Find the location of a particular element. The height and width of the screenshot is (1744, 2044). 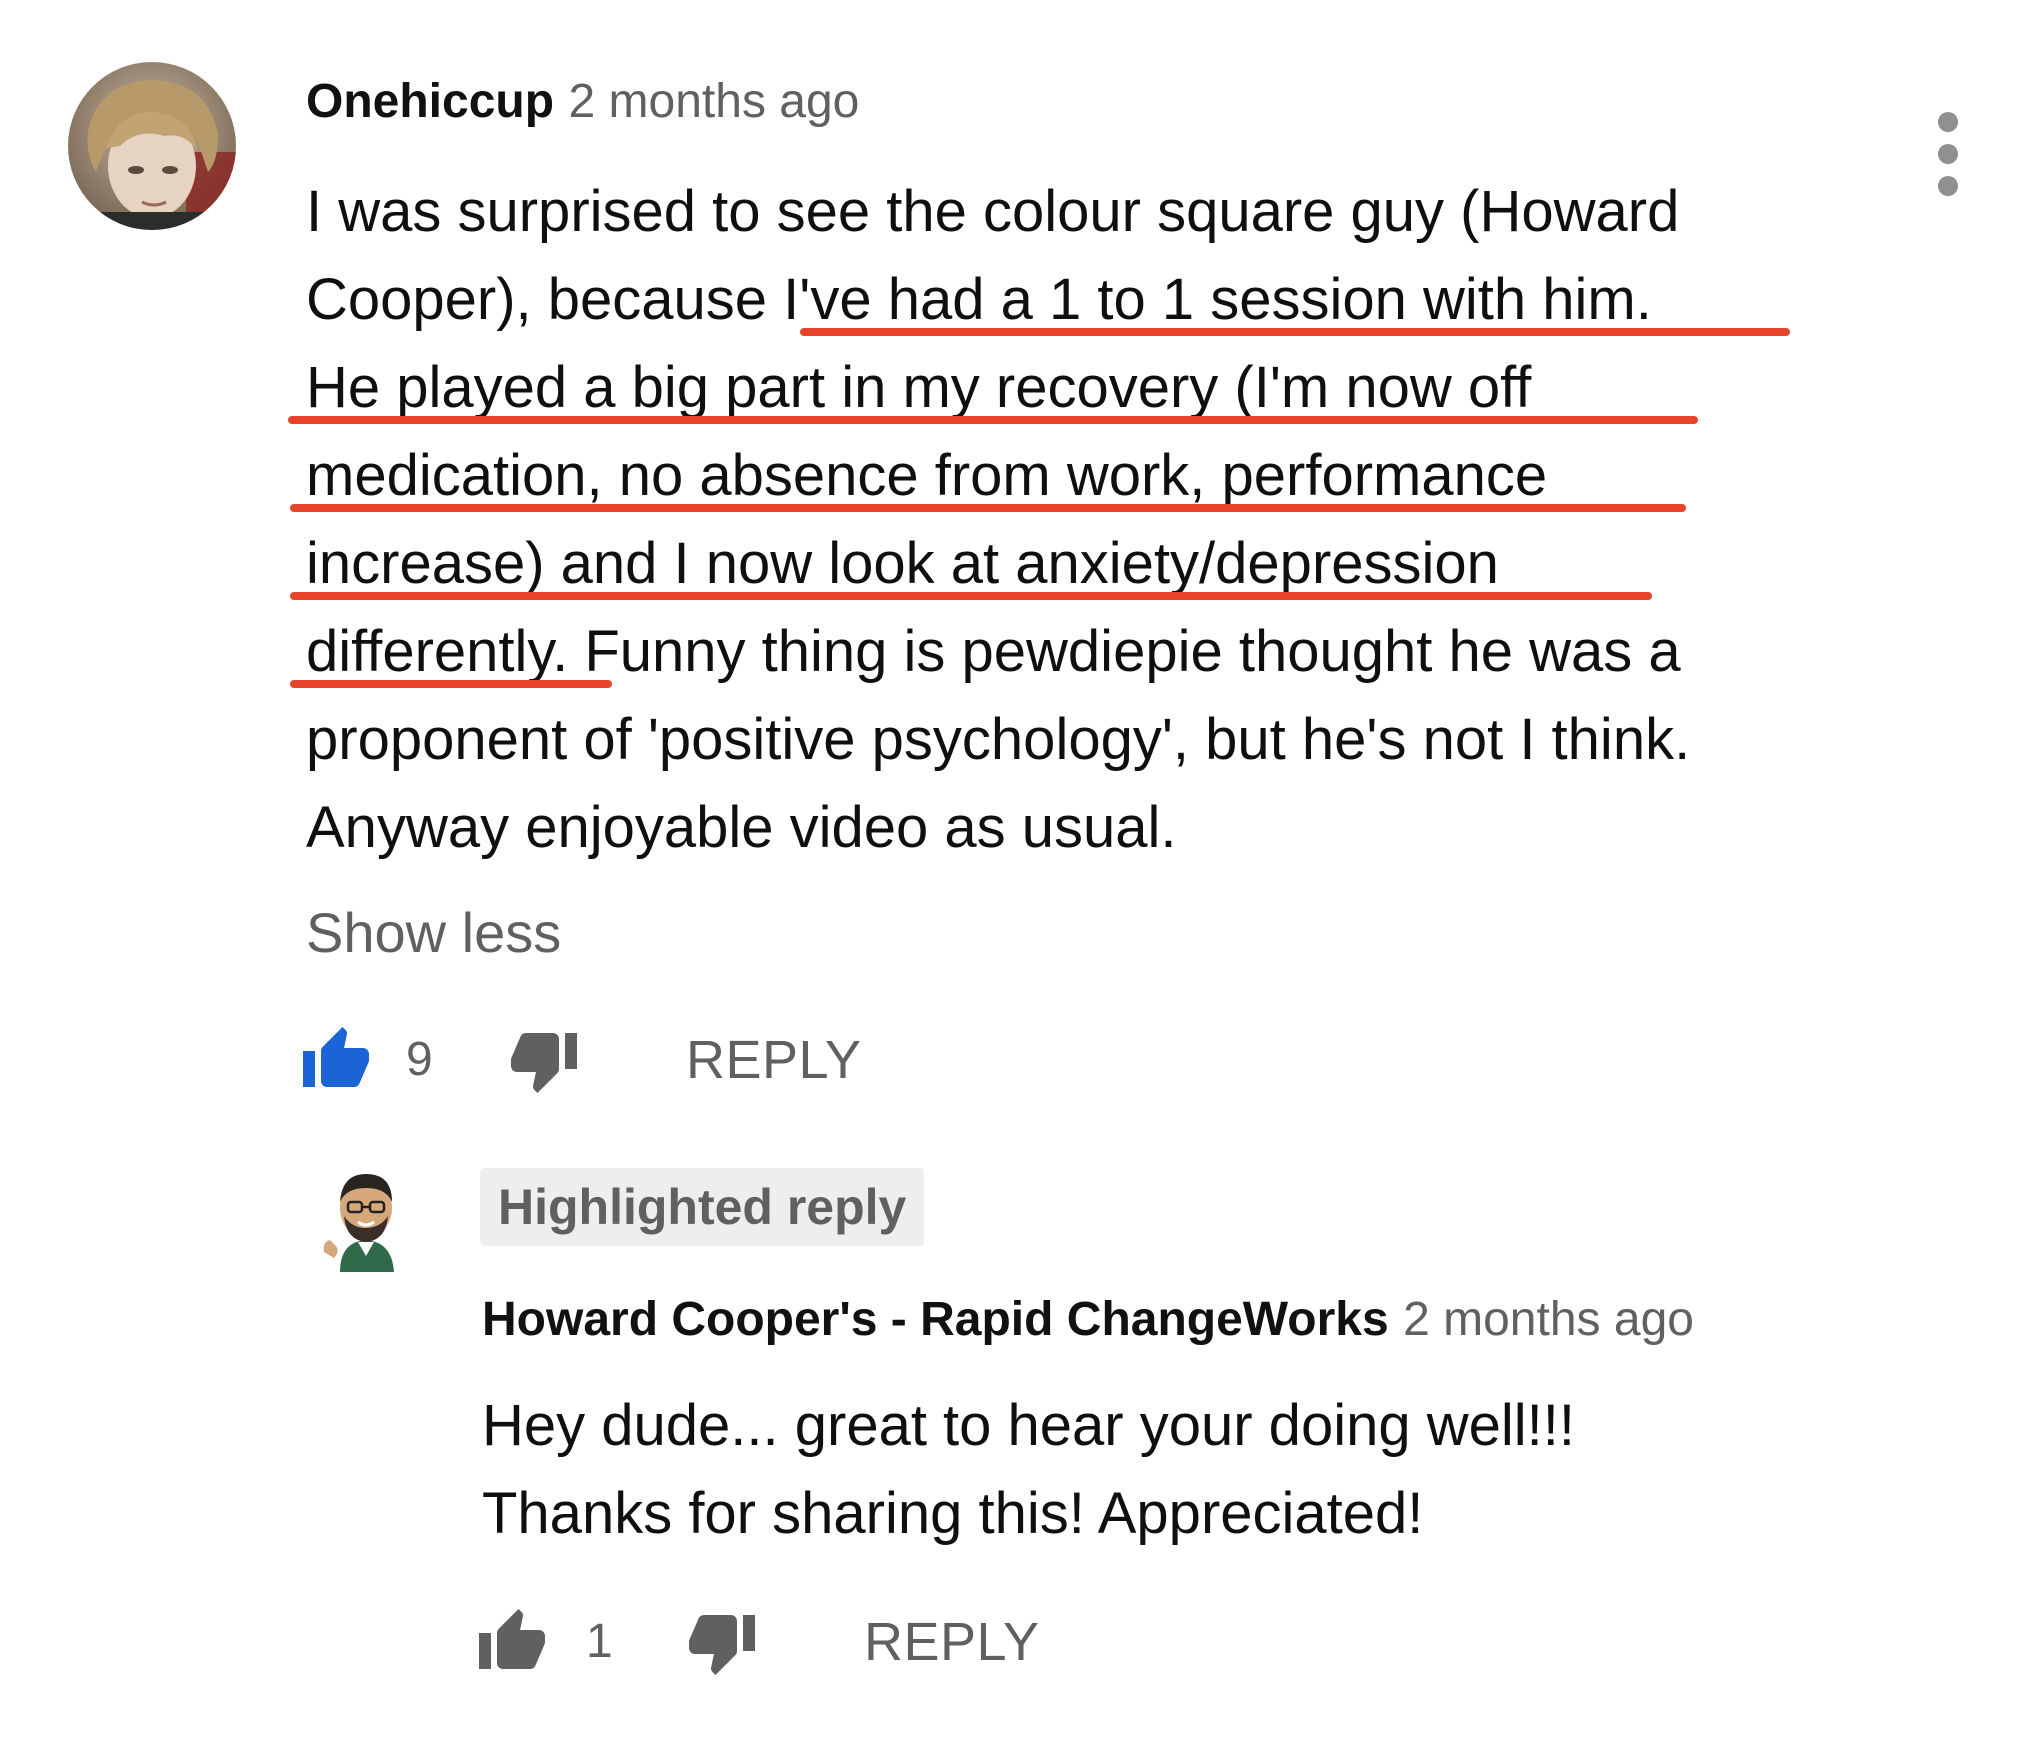

reply-actions: 1 REPLY is located at coordinates (776, 1646).